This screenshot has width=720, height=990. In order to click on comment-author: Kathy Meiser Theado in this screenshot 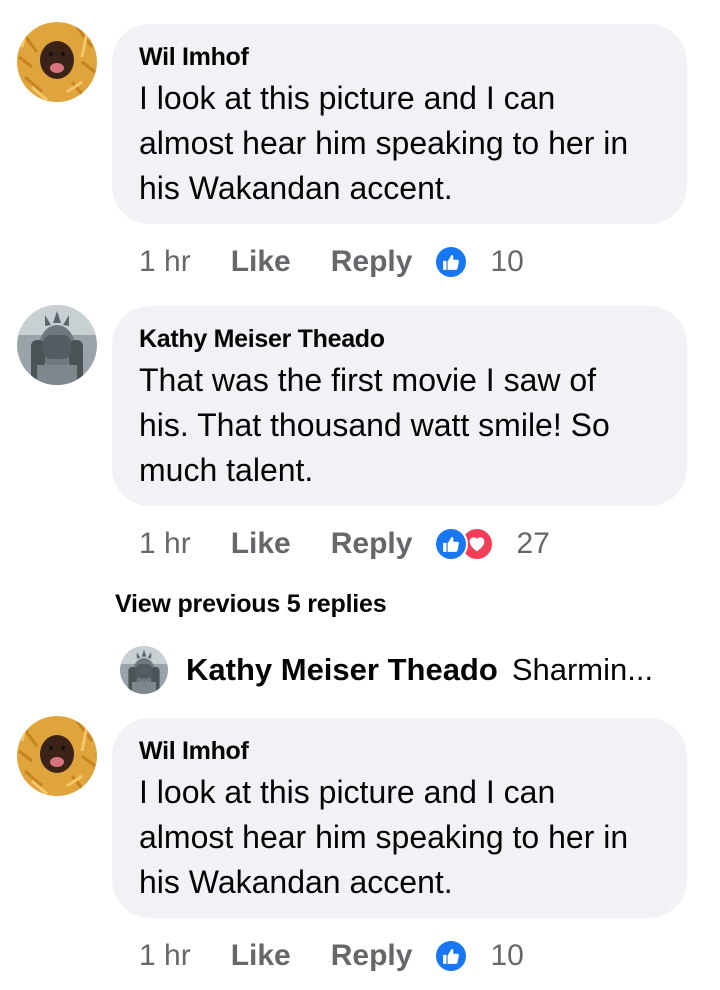, I will do `click(400, 339)`.